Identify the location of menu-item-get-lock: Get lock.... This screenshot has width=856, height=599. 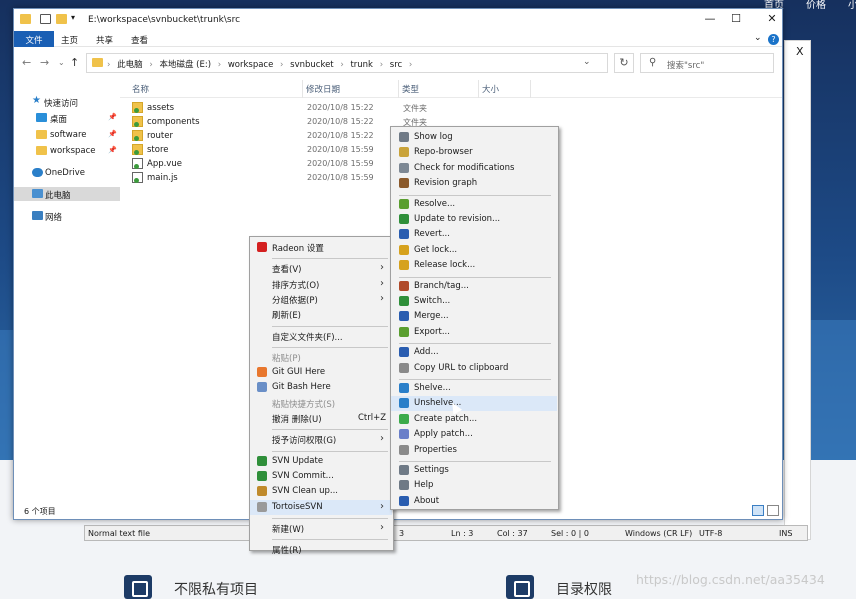
(474, 250).